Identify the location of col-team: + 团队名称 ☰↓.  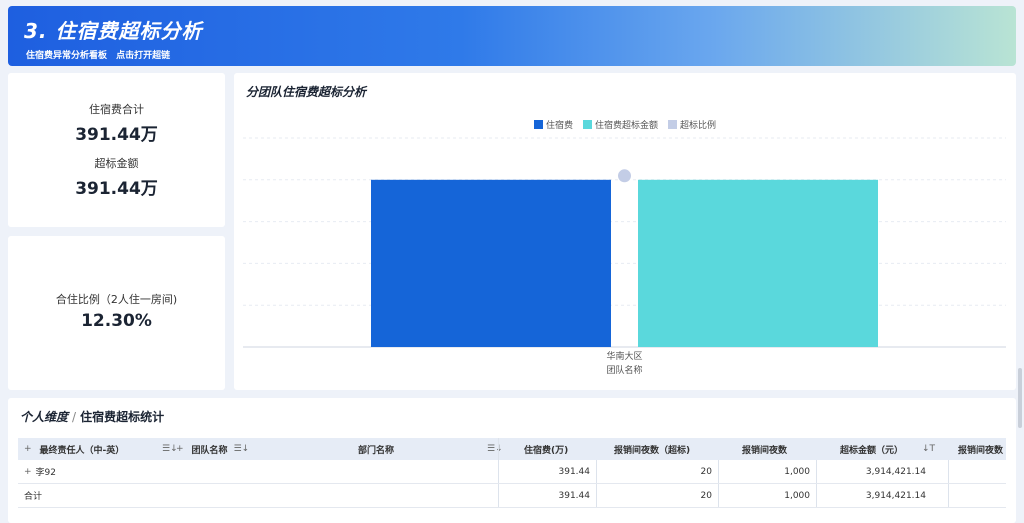
(221, 449).